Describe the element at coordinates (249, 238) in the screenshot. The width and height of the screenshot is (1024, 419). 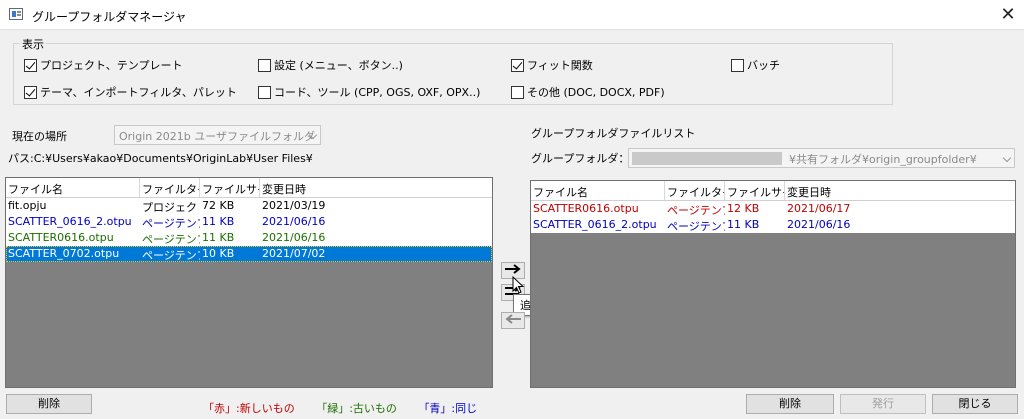
I see `table-row: SCATTER0616.otpu ページテンプレート11 KB 2021/06/16` at that location.